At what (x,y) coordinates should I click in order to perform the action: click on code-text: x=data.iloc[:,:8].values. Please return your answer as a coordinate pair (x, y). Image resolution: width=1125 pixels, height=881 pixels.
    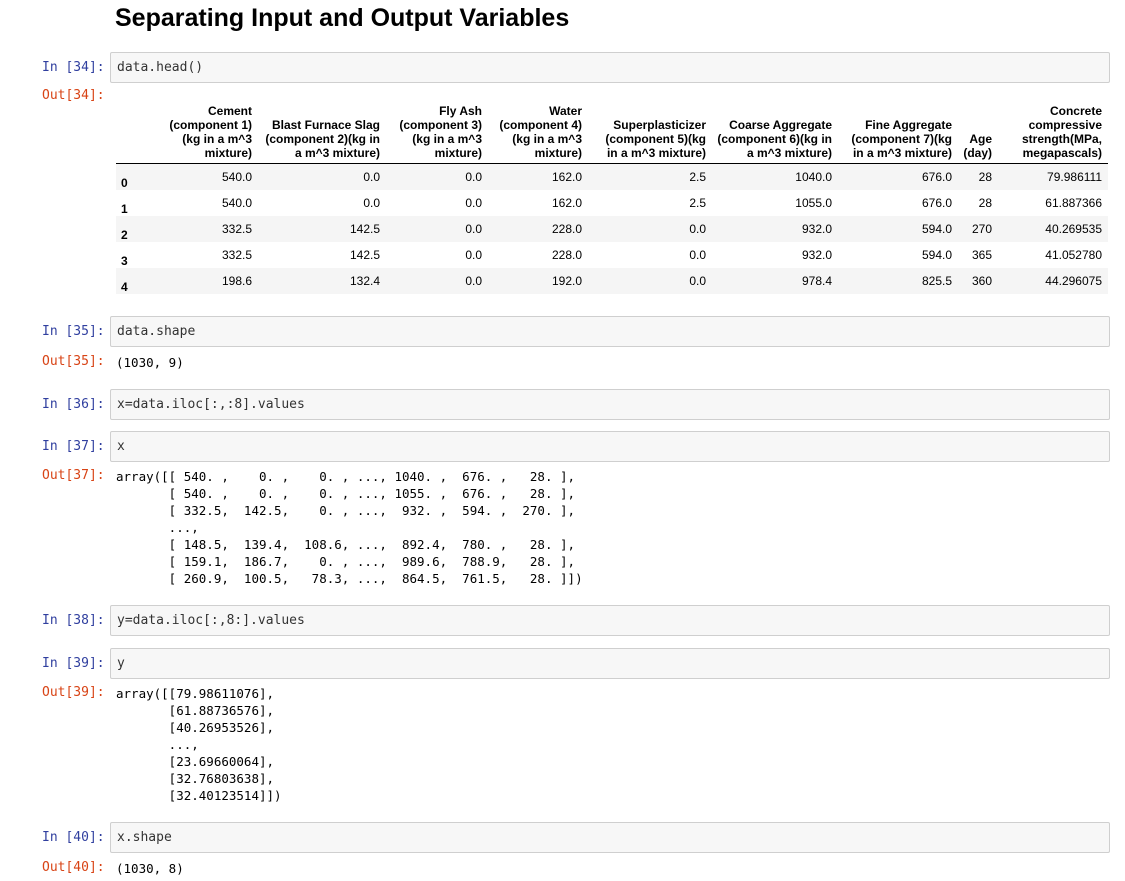
    Looking at the image, I should click on (211, 404).